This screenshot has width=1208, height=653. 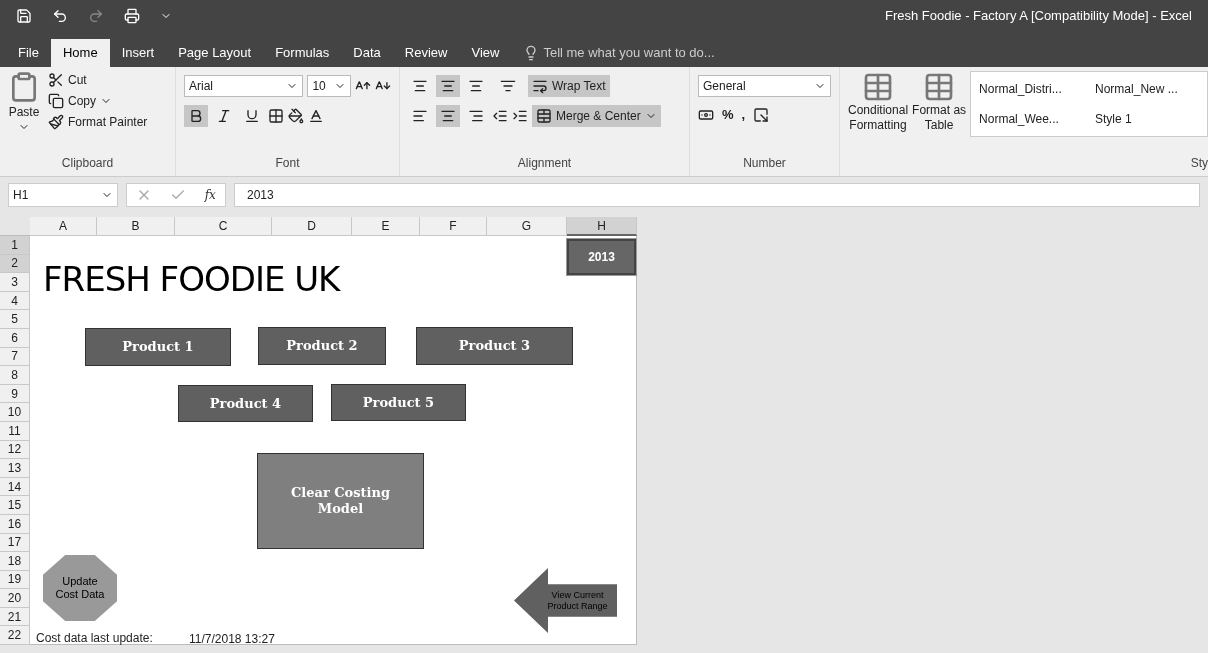 I want to click on fill-color-icon, so click(x=296, y=116).